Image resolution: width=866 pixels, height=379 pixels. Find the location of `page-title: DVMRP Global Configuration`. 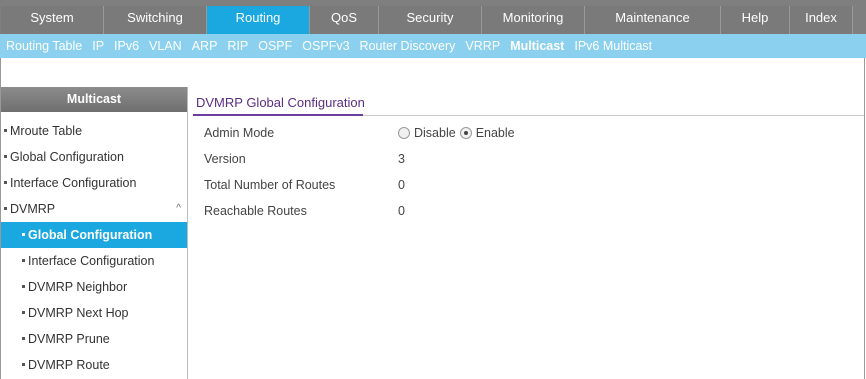

page-title: DVMRP Global Configuration is located at coordinates (280, 102).